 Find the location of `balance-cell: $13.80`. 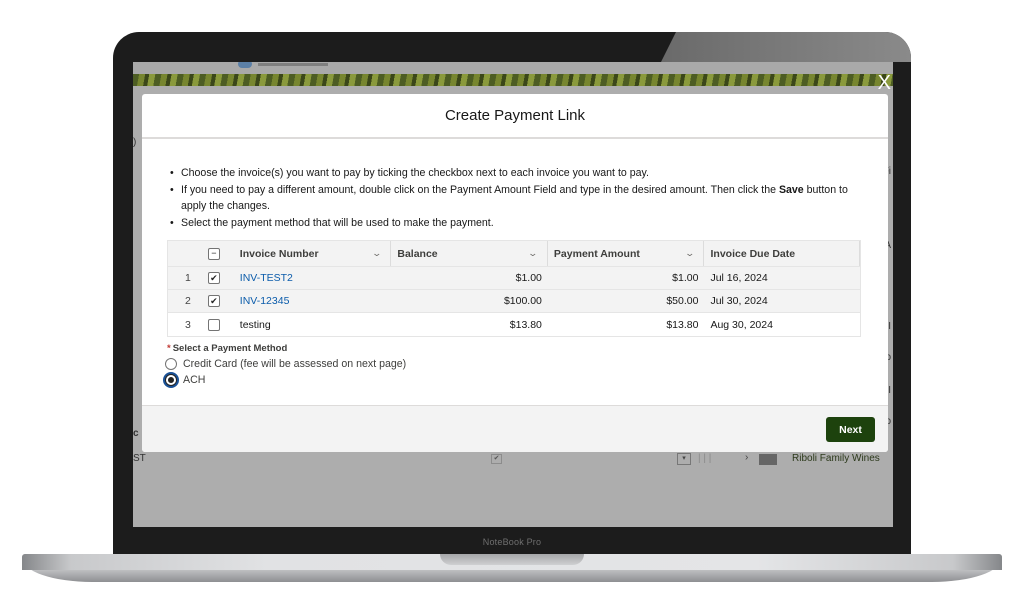

balance-cell: $13.80 is located at coordinates (525, 324).